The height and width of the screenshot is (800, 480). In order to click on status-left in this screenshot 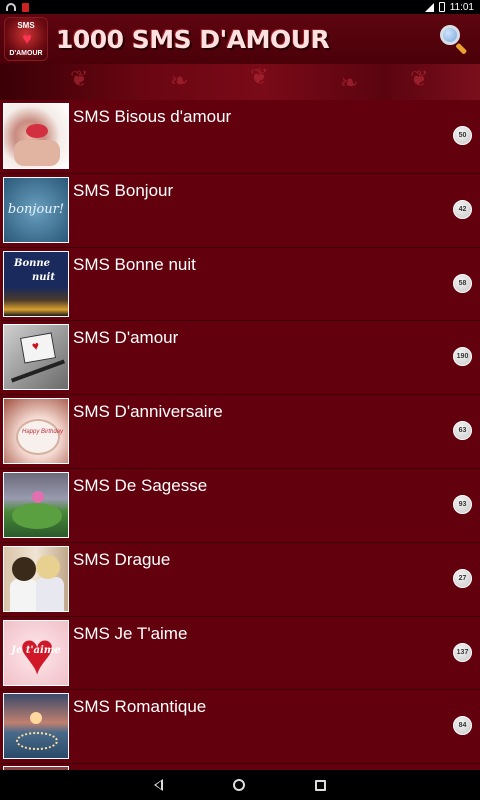, I will do `click(17, 7)`.